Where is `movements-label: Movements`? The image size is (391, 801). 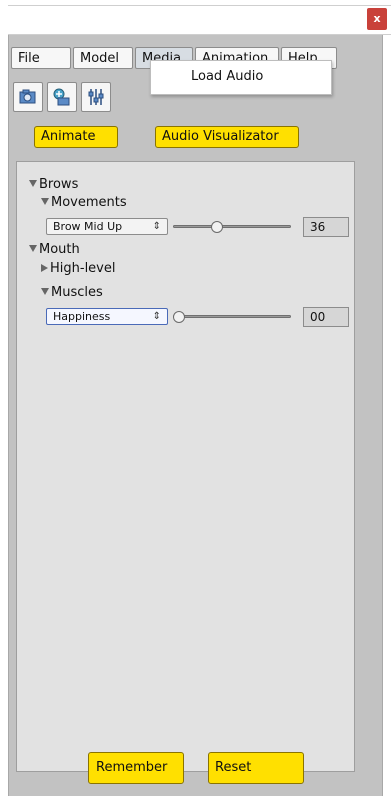
movements-label: Movements is located at coordinates (89, 202).